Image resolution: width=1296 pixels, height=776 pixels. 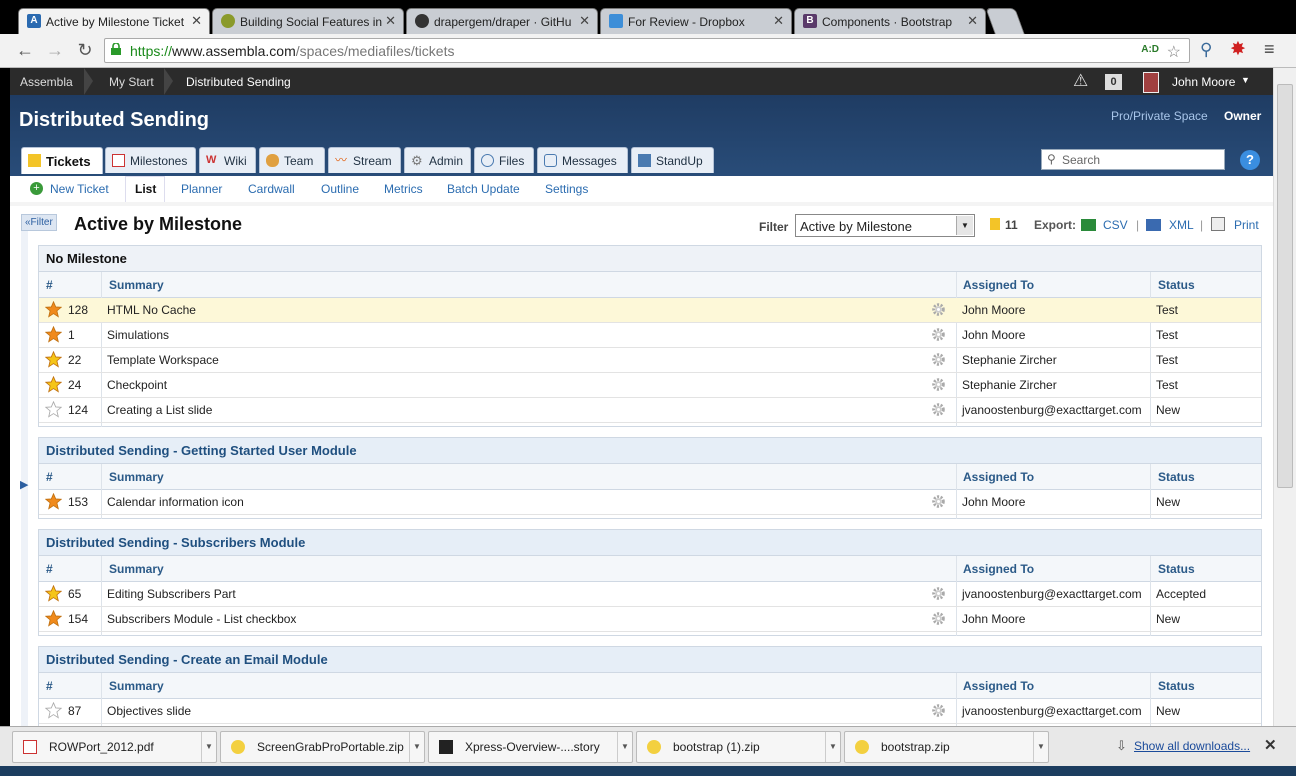 What do you see at coordinates (437, 160) in the screenshot?
I see `tab-admin: ⚙ Admin` at bounding box center [437, 160].